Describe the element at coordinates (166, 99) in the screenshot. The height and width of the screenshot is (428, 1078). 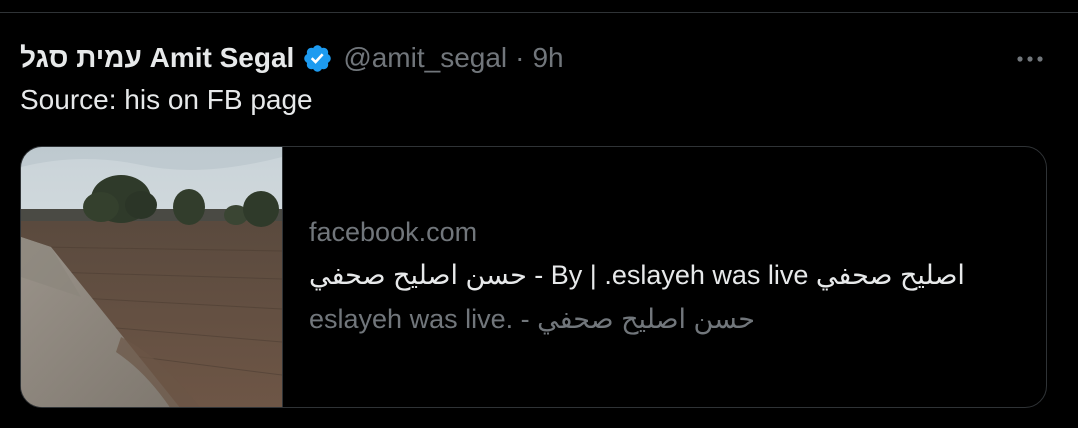
I see `tweet-text: Source: his on FB page` at that location.